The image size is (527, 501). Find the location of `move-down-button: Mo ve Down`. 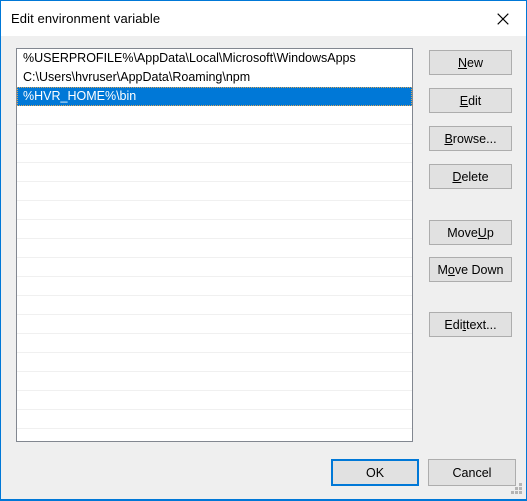

move-down-button: Mo ve Down is located at coordinates (470, 269).